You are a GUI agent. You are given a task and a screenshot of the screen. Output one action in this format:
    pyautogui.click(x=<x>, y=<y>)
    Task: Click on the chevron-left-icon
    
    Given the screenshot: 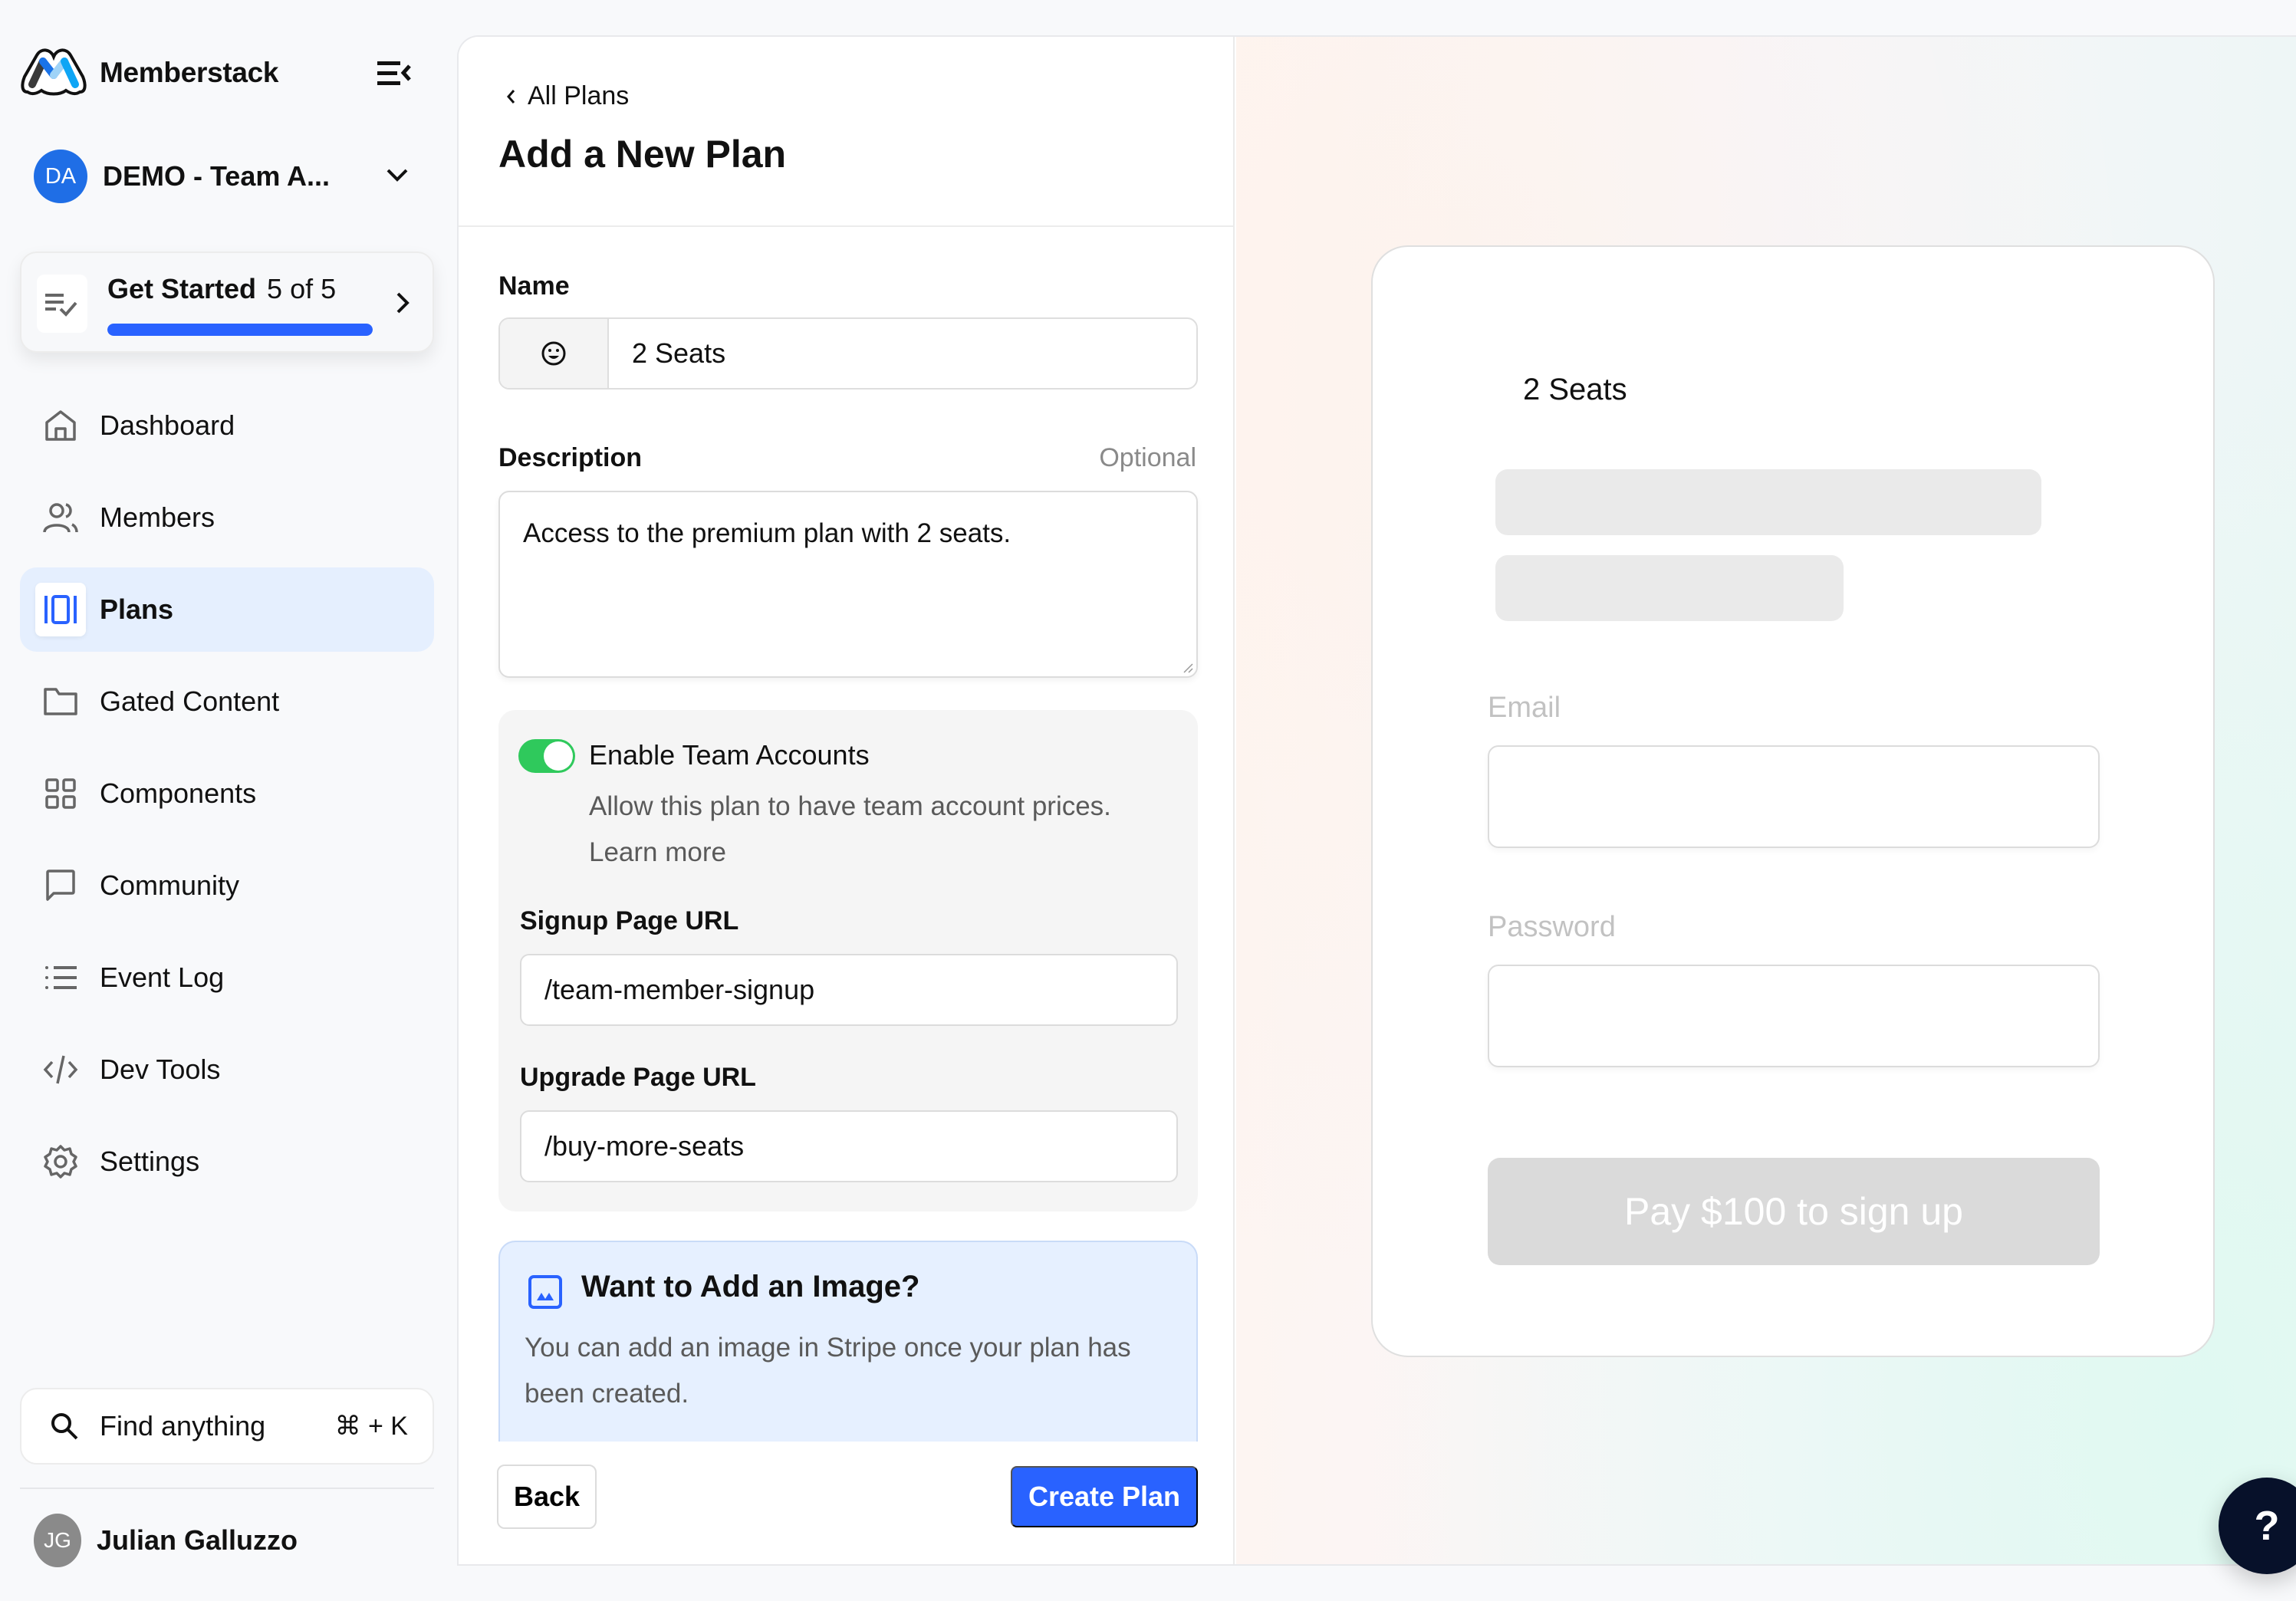 What is the action you would take?
    pyautogui.click(x=511, y=96)
    